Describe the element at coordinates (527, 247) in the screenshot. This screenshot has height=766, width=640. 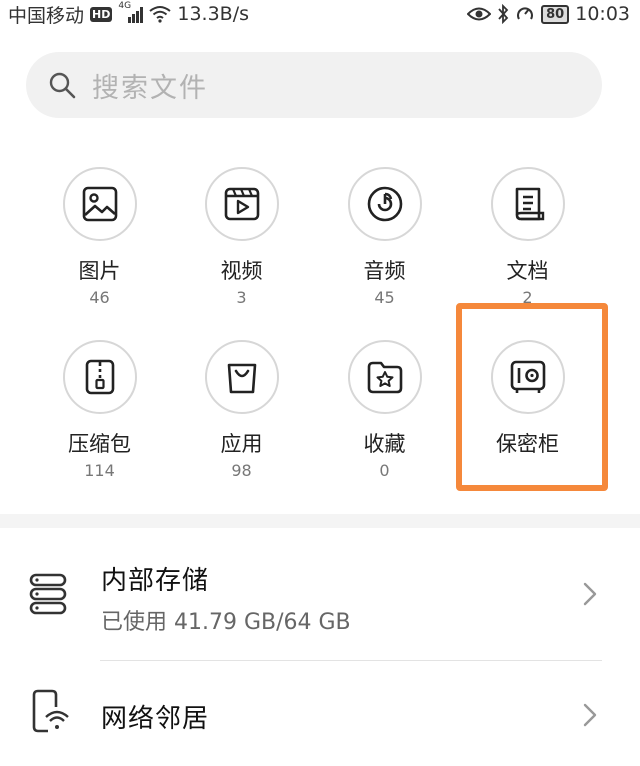
I see `category-documents: 文档 2` at that location.